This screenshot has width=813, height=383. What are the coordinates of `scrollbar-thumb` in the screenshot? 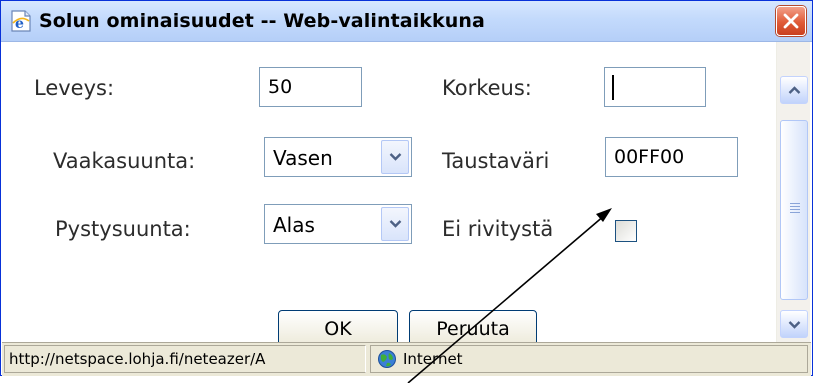 It's located at (794, 210).